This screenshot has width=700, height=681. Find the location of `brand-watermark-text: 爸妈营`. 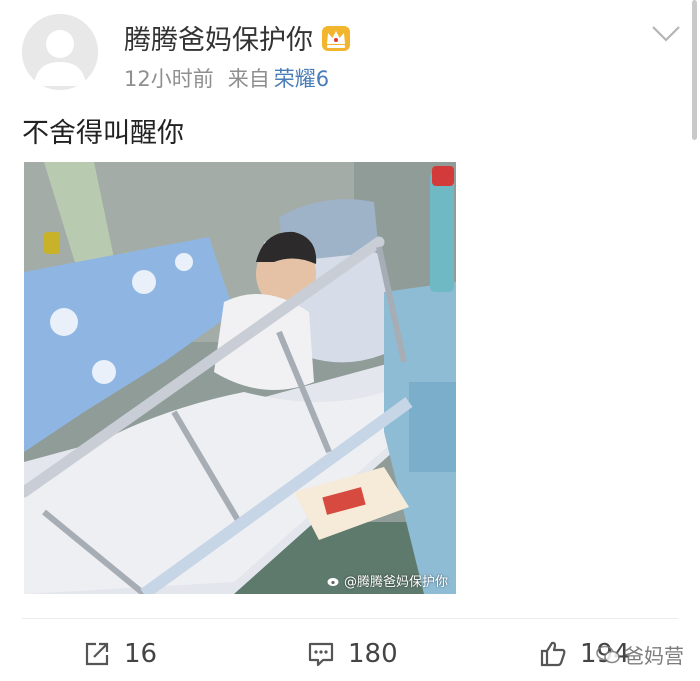

brand-watermark-text: 爸妈营 is located at coordinates (654, 656).